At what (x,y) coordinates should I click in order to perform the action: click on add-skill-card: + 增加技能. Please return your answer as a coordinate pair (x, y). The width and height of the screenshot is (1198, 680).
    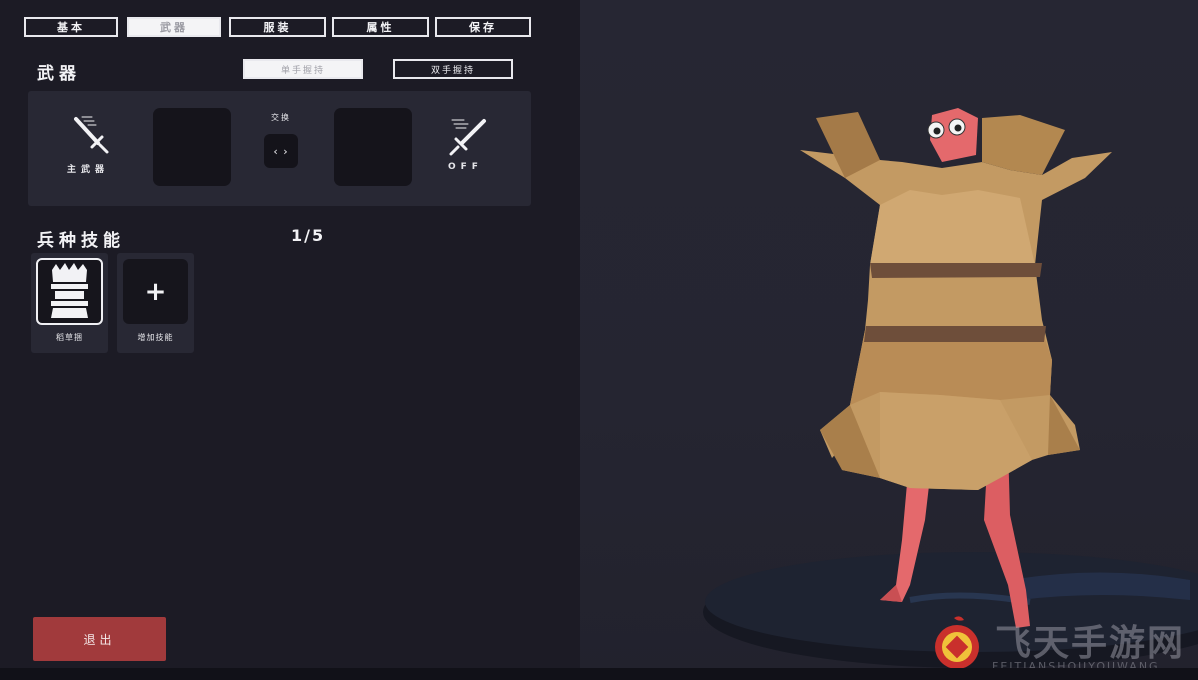
    Looking at the image, I should click on (155, 303).